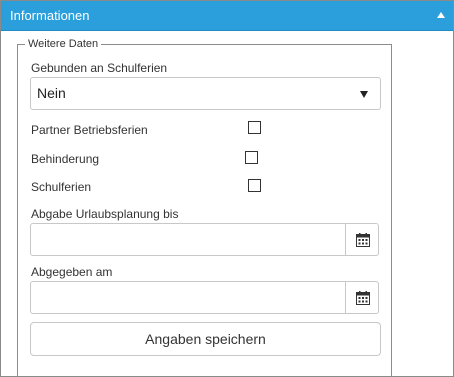  What do you see at coordinates (50, 15) in the screenshot?
I see `panel-title: Informationen` at bounding box center [50, 15].